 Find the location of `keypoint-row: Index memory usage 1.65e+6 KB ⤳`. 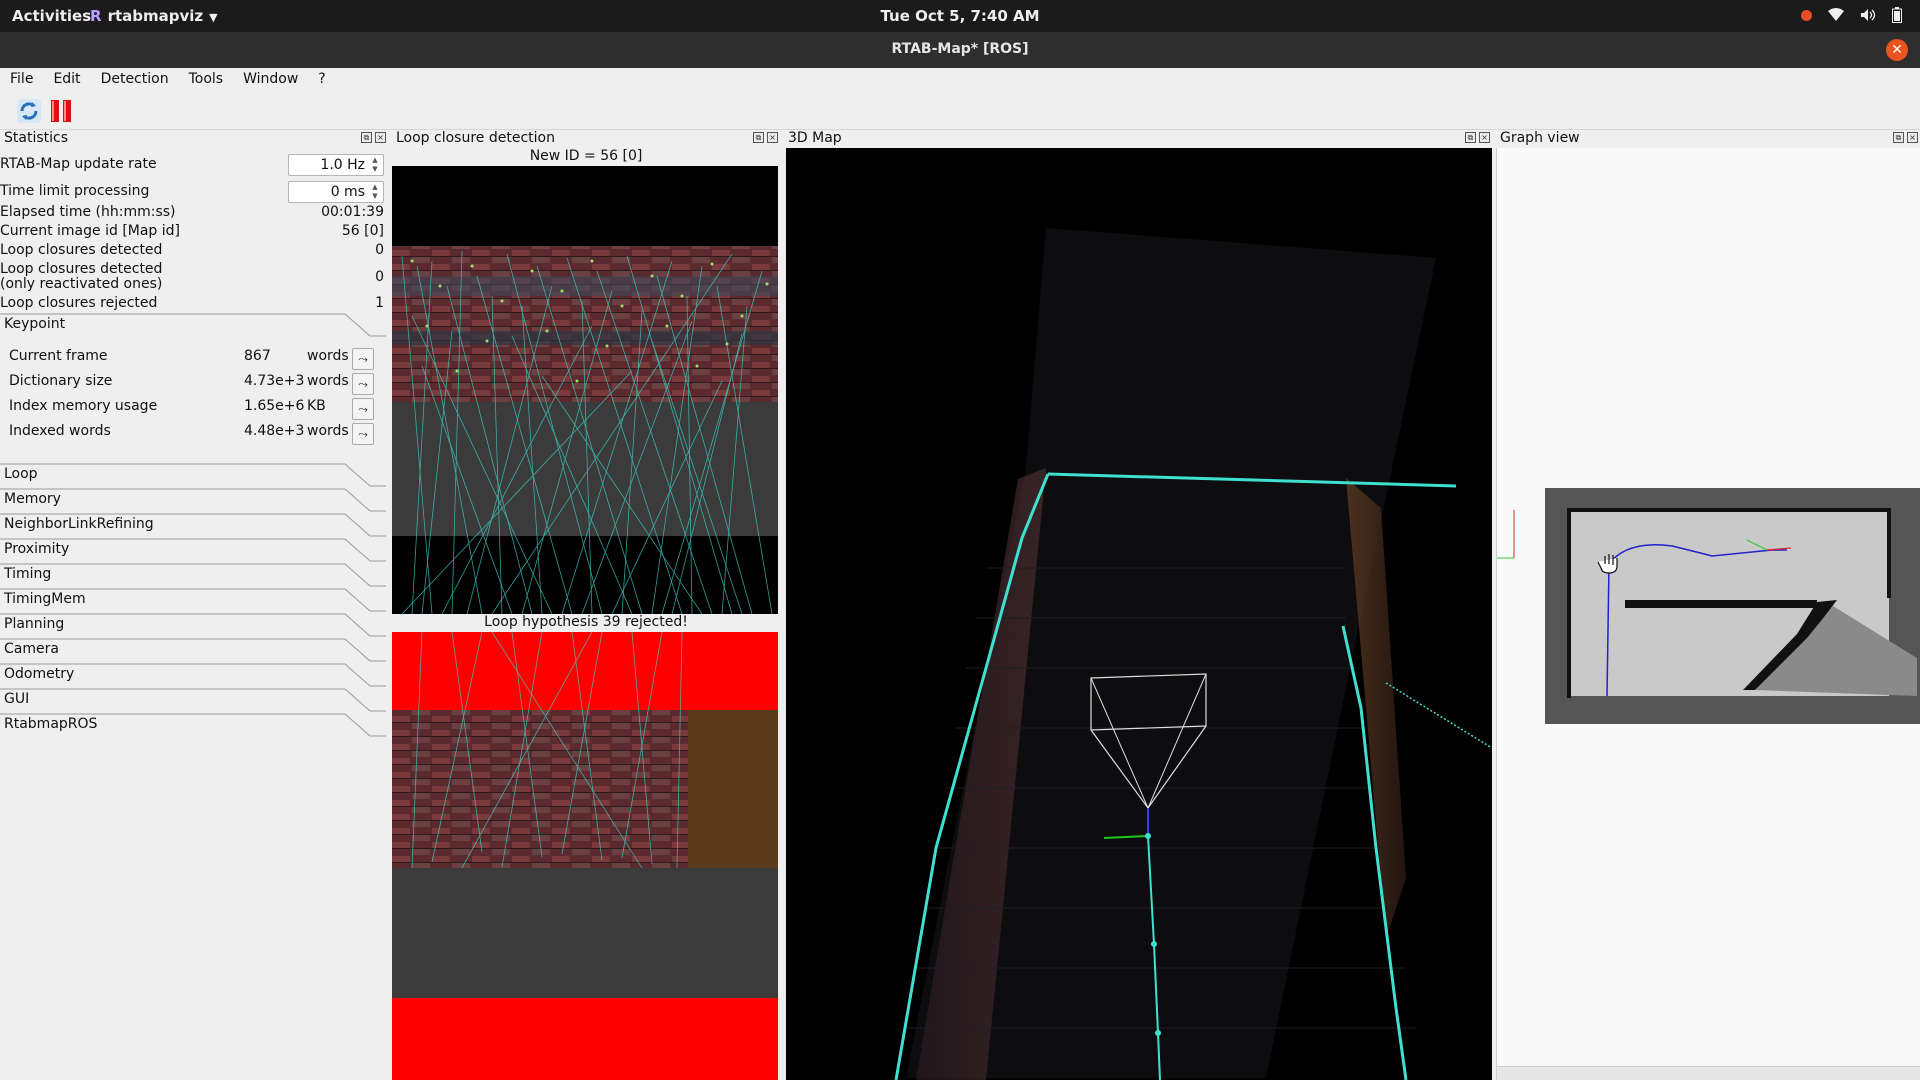

keypoint-row: Index memory usage 1.65e+6 KB ⤳ is located at coordinates (194, 408).